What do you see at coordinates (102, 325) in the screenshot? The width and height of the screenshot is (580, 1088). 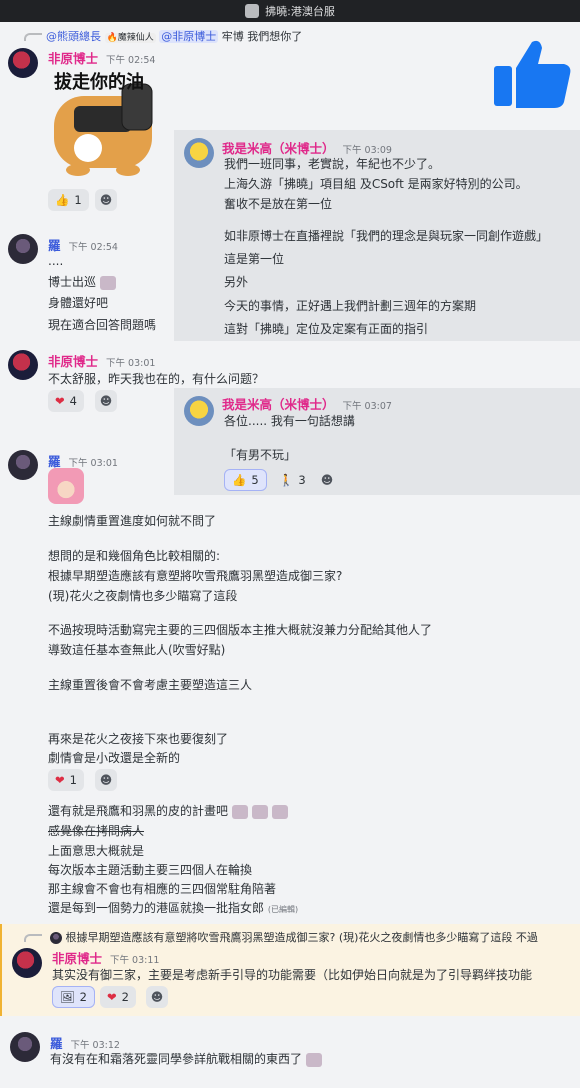 I see `message-line: 現在適合回答問題嗎` at bounding box center [102, 325].